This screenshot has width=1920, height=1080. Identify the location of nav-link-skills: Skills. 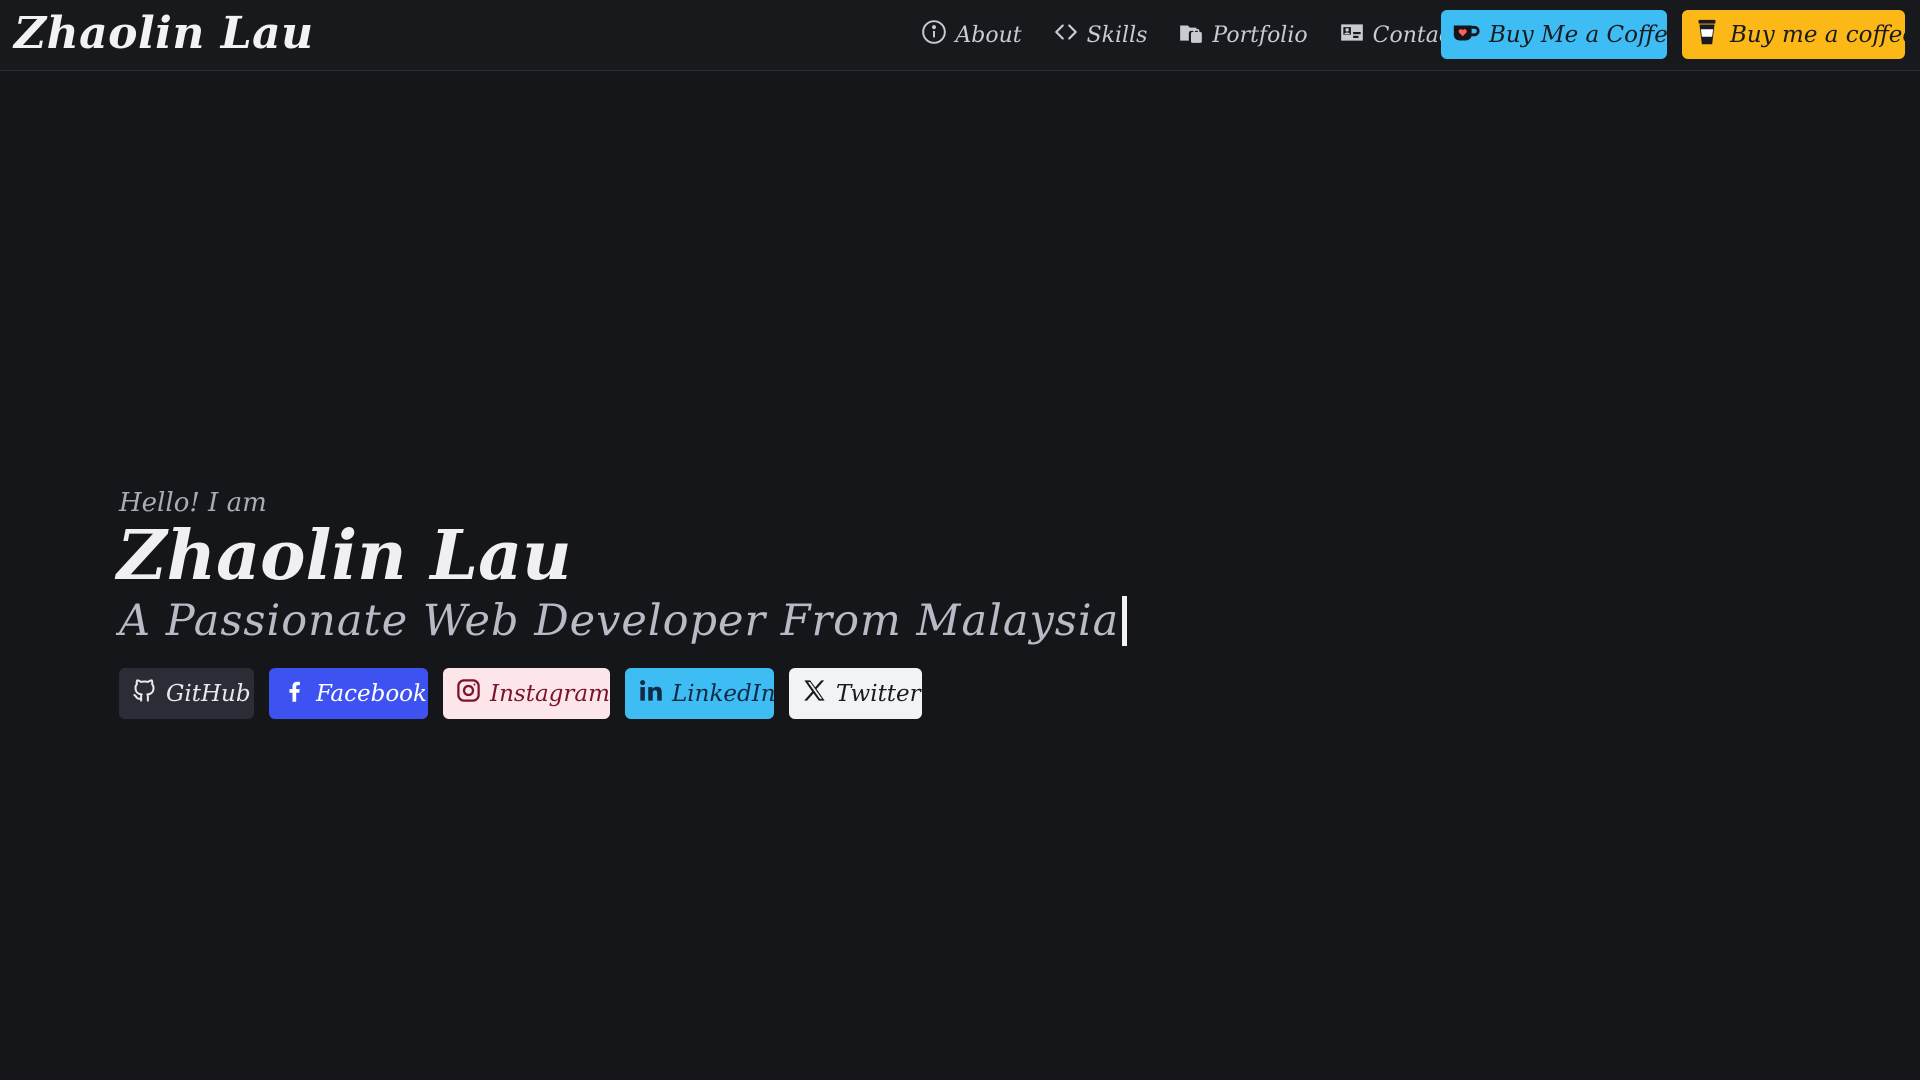
(1100, 35).